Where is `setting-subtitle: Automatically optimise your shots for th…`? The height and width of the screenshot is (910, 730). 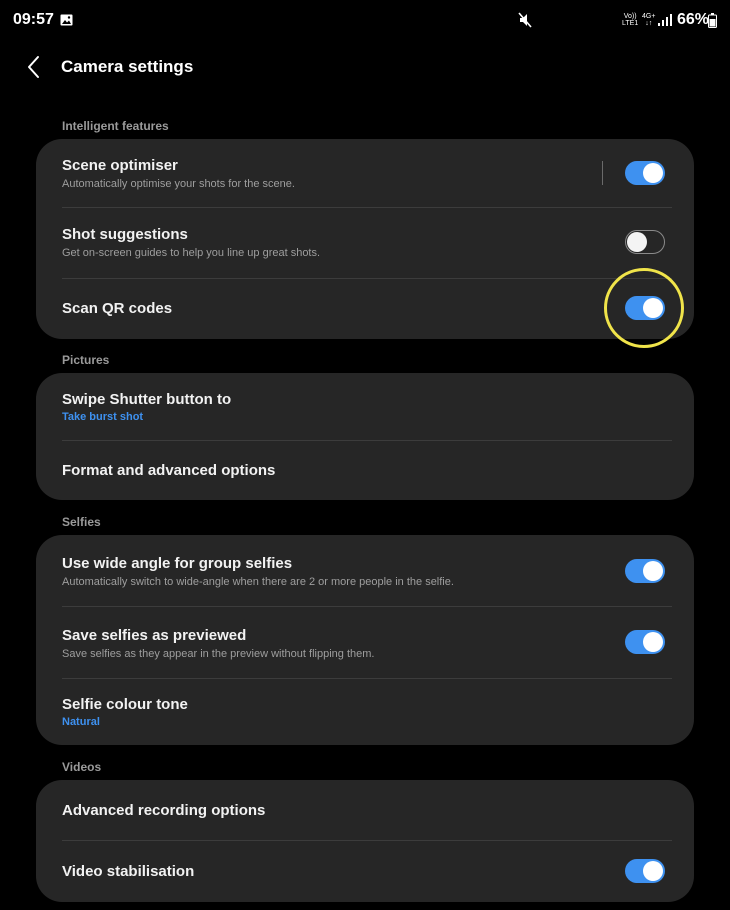
setting-subtitle: Automatically optimise your shots for th… is located at coordinates (178, 184).